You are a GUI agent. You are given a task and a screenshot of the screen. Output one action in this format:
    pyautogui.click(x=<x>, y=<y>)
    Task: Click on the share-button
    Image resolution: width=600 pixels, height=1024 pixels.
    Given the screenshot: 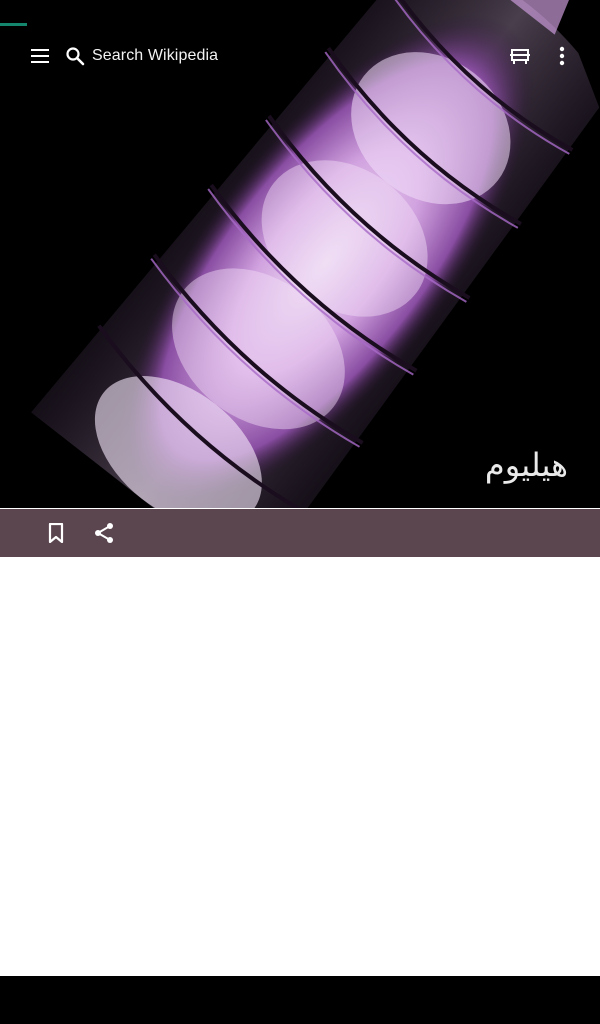 What is the action you would take?
    pyautogui.click(x=104, y=533)
    